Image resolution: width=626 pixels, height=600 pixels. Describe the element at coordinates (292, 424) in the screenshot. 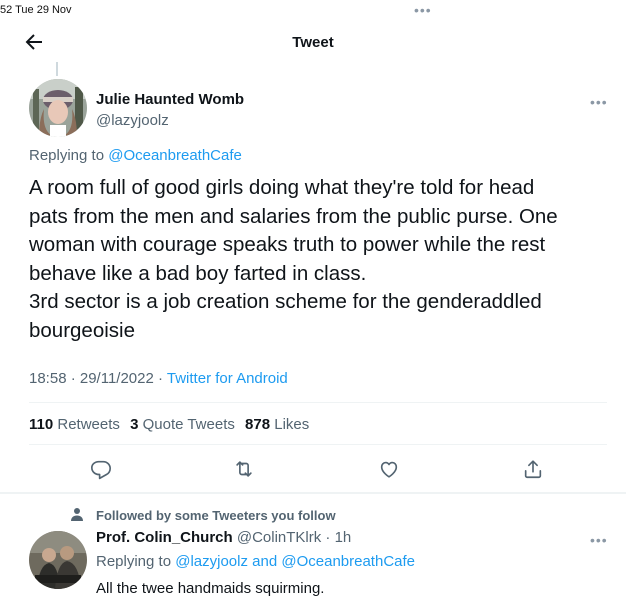

I see `likes-label: Likes` at that location.